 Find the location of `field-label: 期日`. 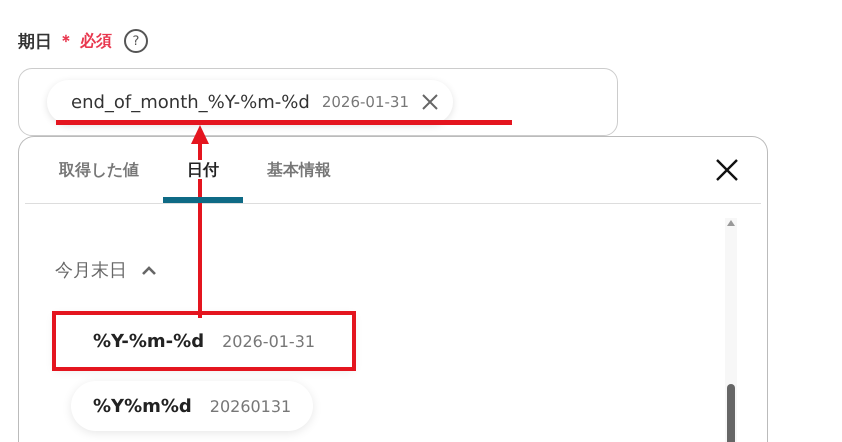

field-label: 期日 is located at coordinates (35, 41).